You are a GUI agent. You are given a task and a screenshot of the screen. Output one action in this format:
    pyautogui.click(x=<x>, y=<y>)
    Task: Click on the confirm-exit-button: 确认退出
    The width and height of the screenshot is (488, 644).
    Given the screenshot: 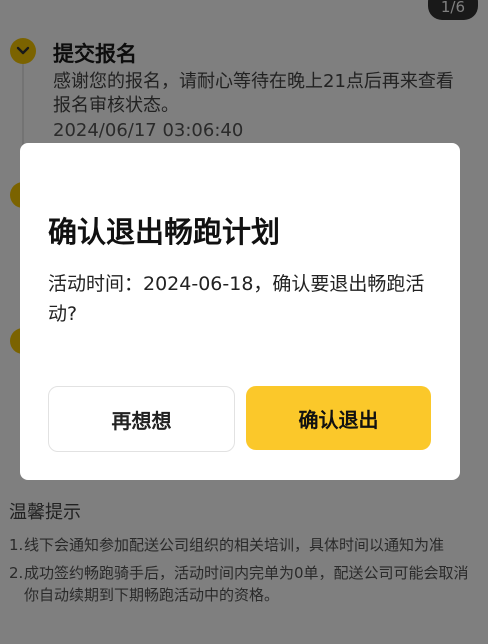 What is the action you would take?
    pyautogui.click(x=338, y=418)
    